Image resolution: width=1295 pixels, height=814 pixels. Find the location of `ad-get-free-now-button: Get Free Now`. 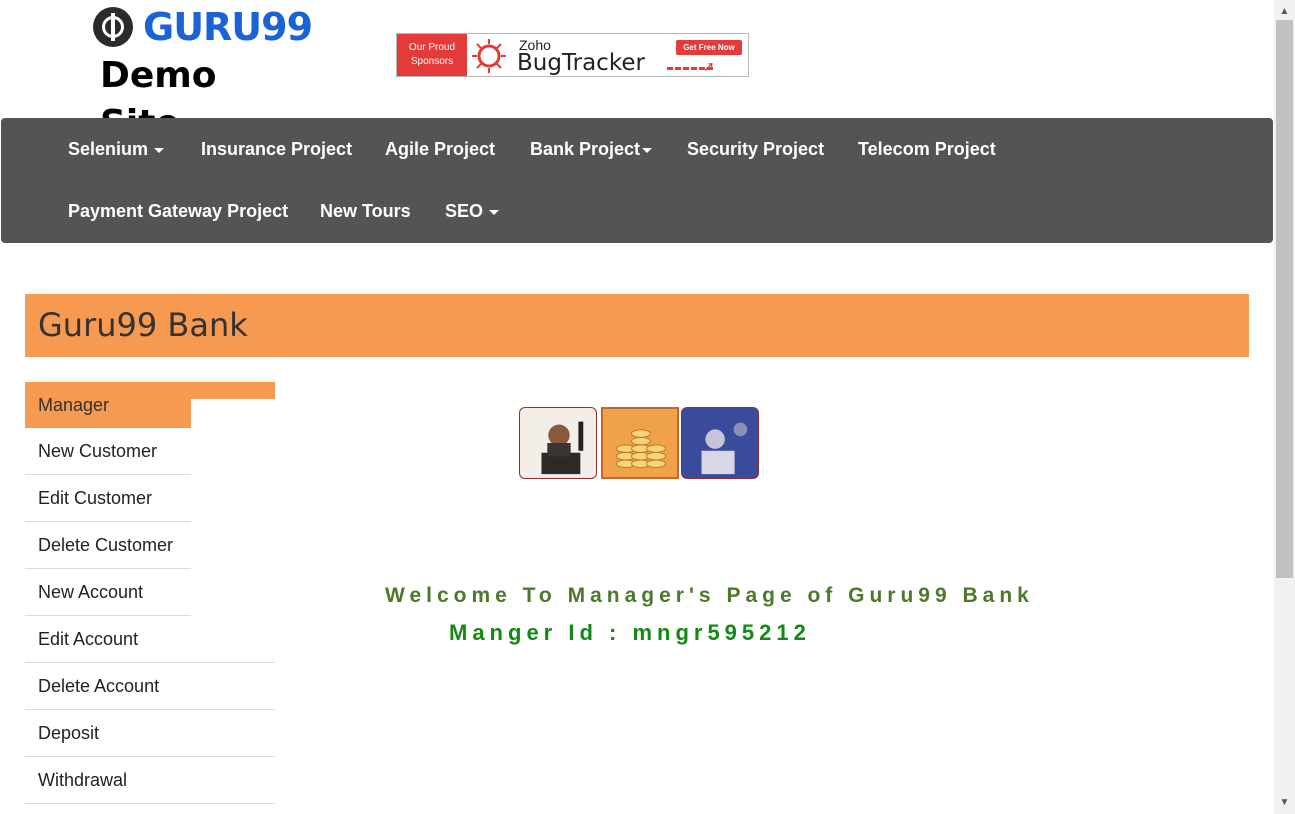

ad-get-free-now-button: Get Free Now is located at coordinates (709, 47).